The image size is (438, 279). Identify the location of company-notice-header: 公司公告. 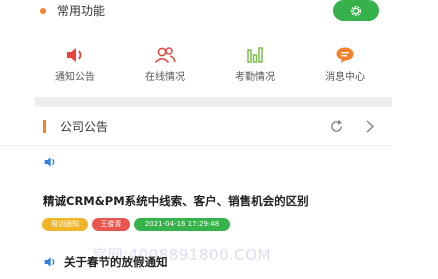
(196, 126).